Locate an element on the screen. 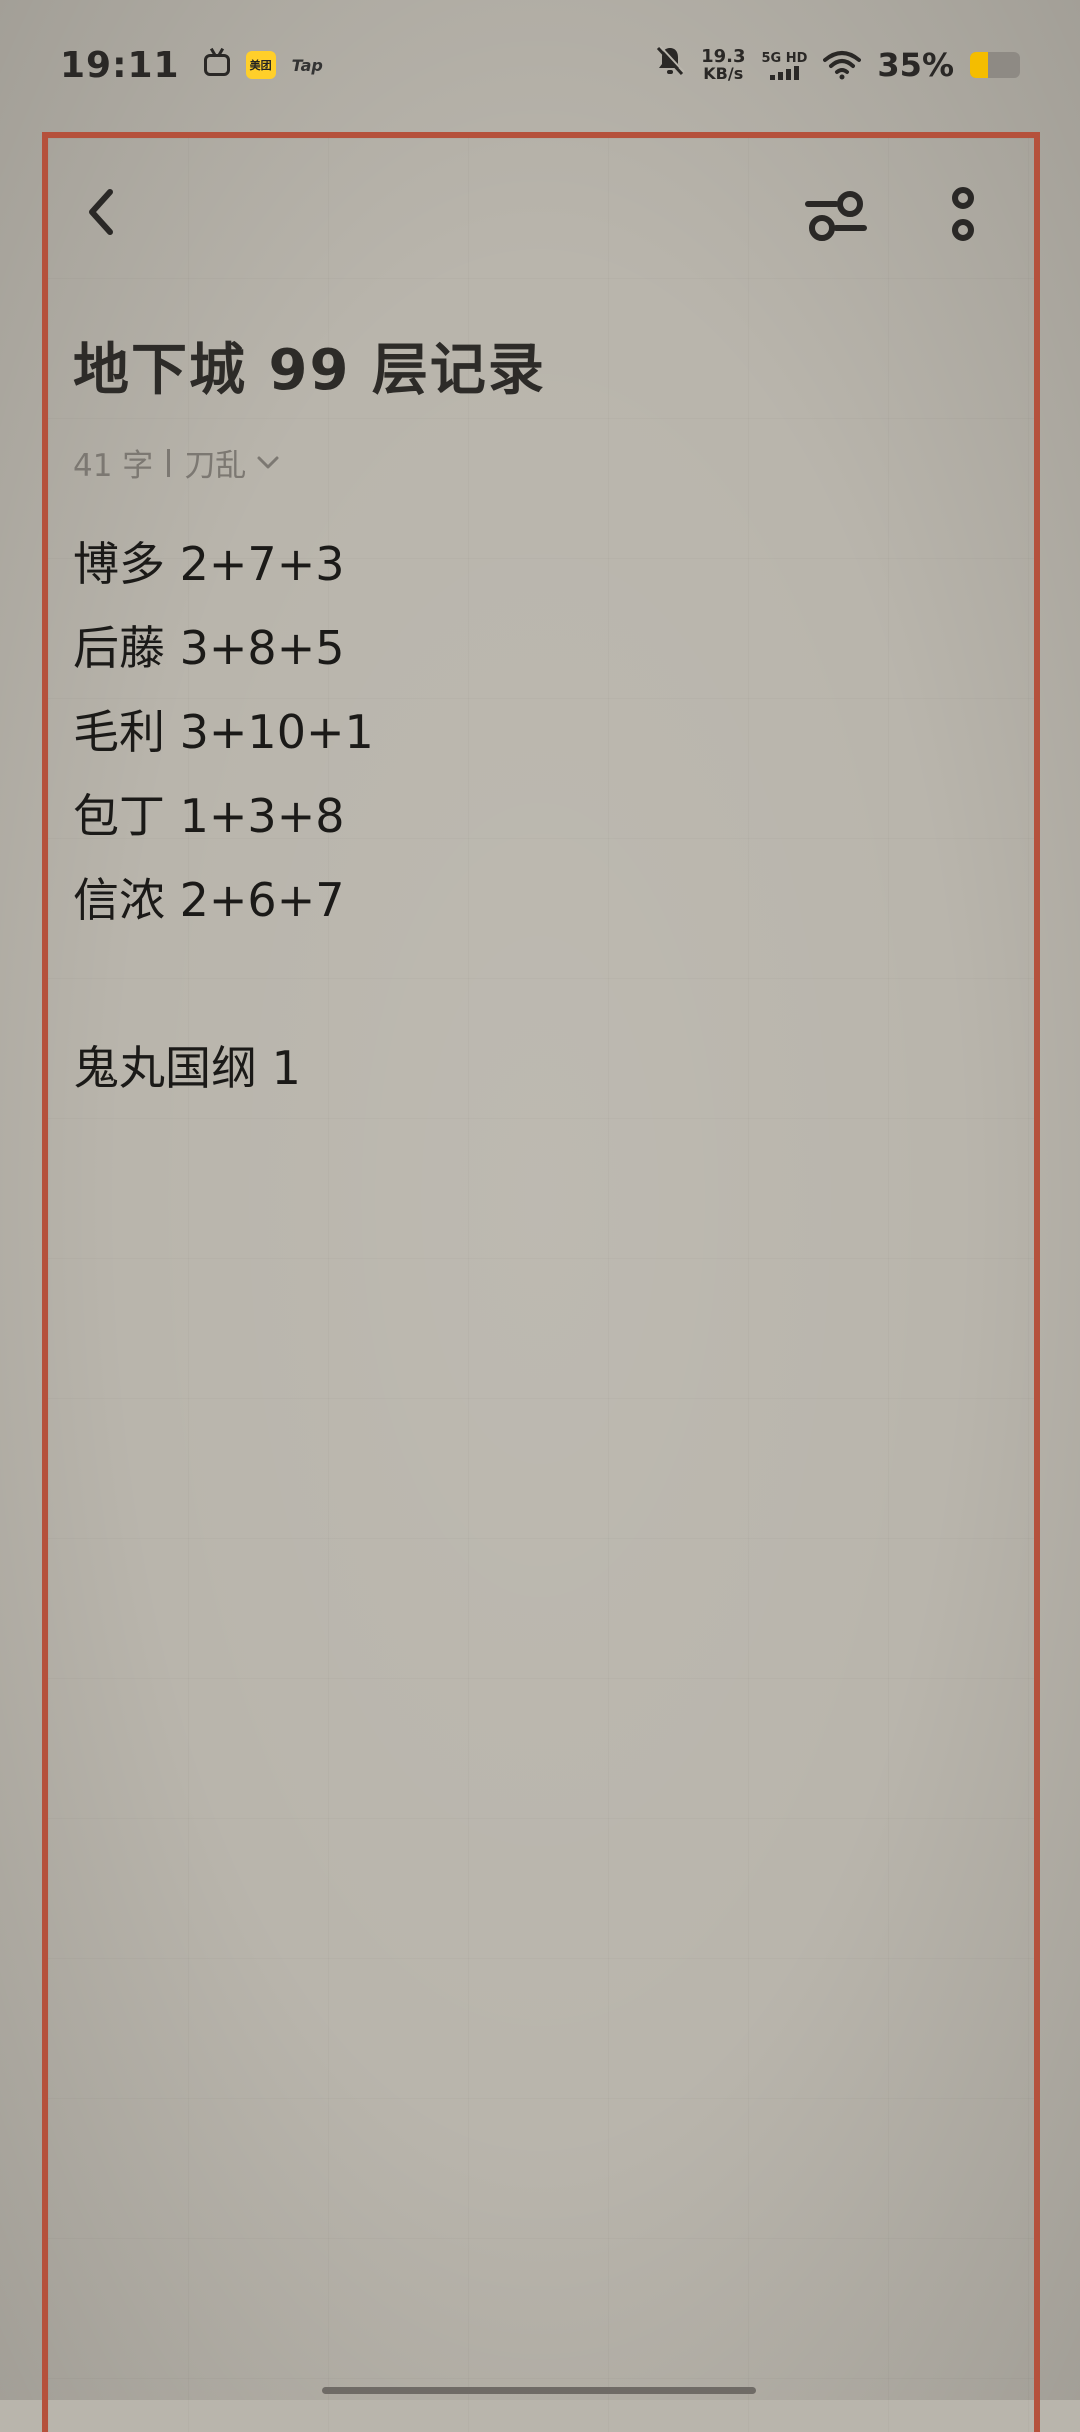 The height and width of the screenshot is (2432, 1080). network-speed: 19.3 KB/s is located at coordinates (723, 65).